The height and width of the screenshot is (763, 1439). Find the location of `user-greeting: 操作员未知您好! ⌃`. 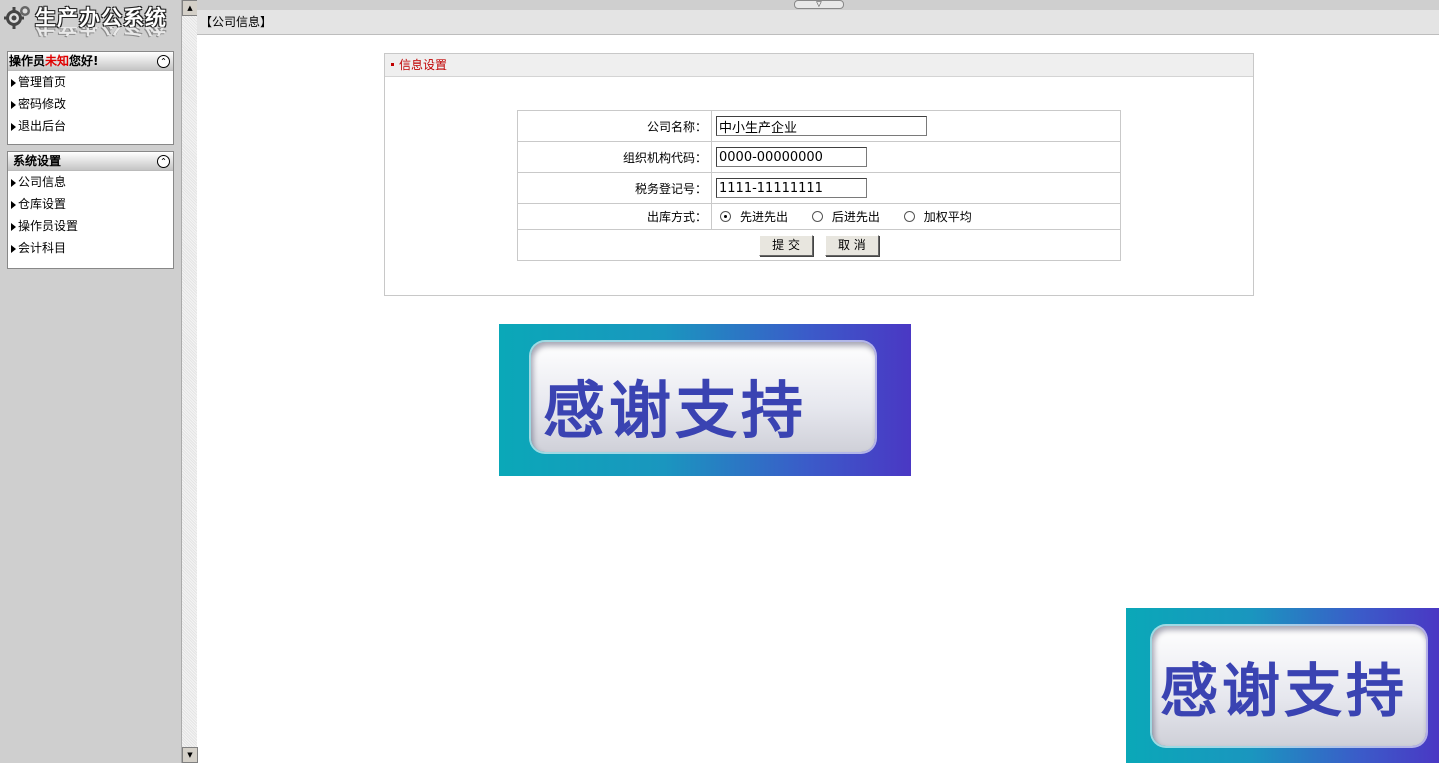

user-greeting: 操作员未知您好! ⌃ is located at coordinates (90, 61).